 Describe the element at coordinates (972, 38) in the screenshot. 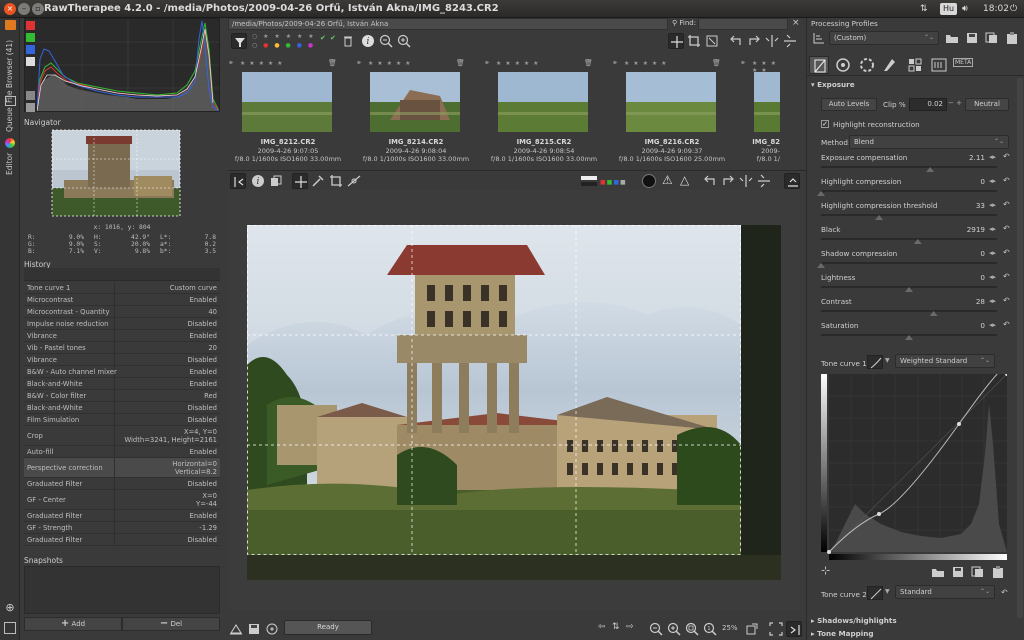

I see `save-profile-icon` at that location.